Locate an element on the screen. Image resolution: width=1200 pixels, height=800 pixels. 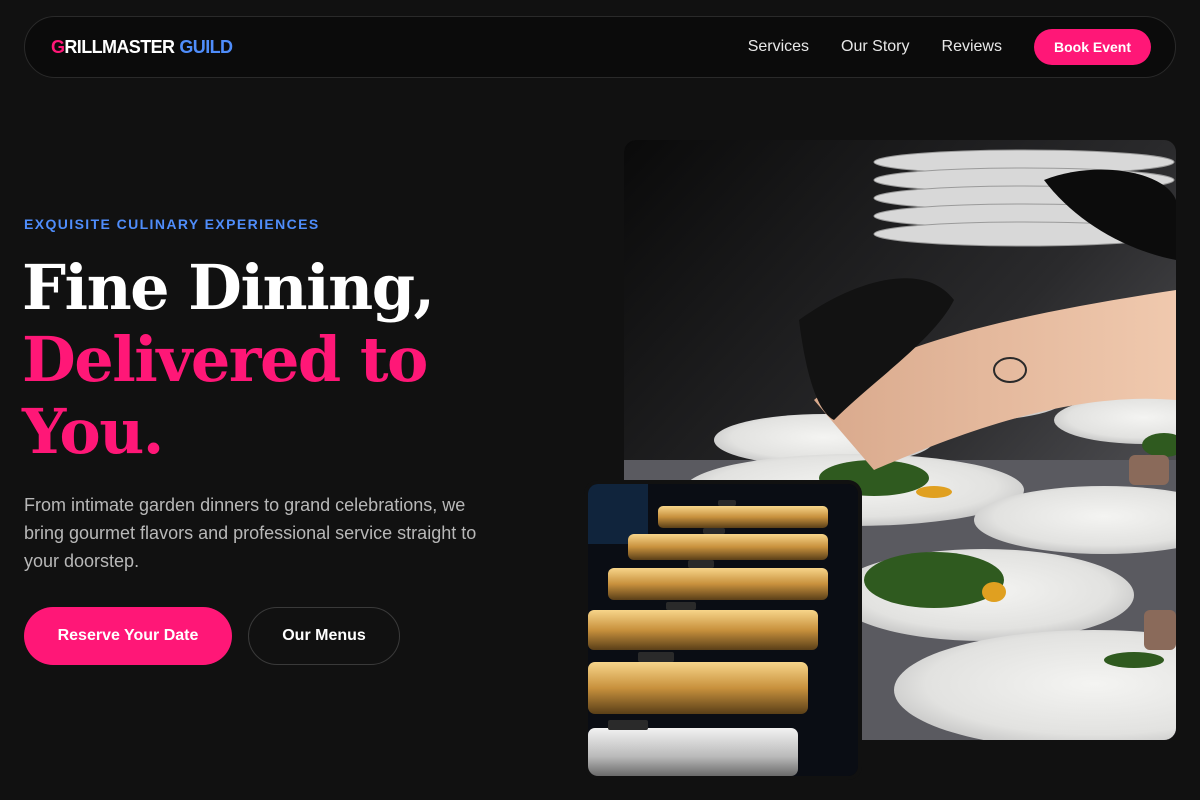
logo-accent: GUILD is located at coordinates (206, 46).